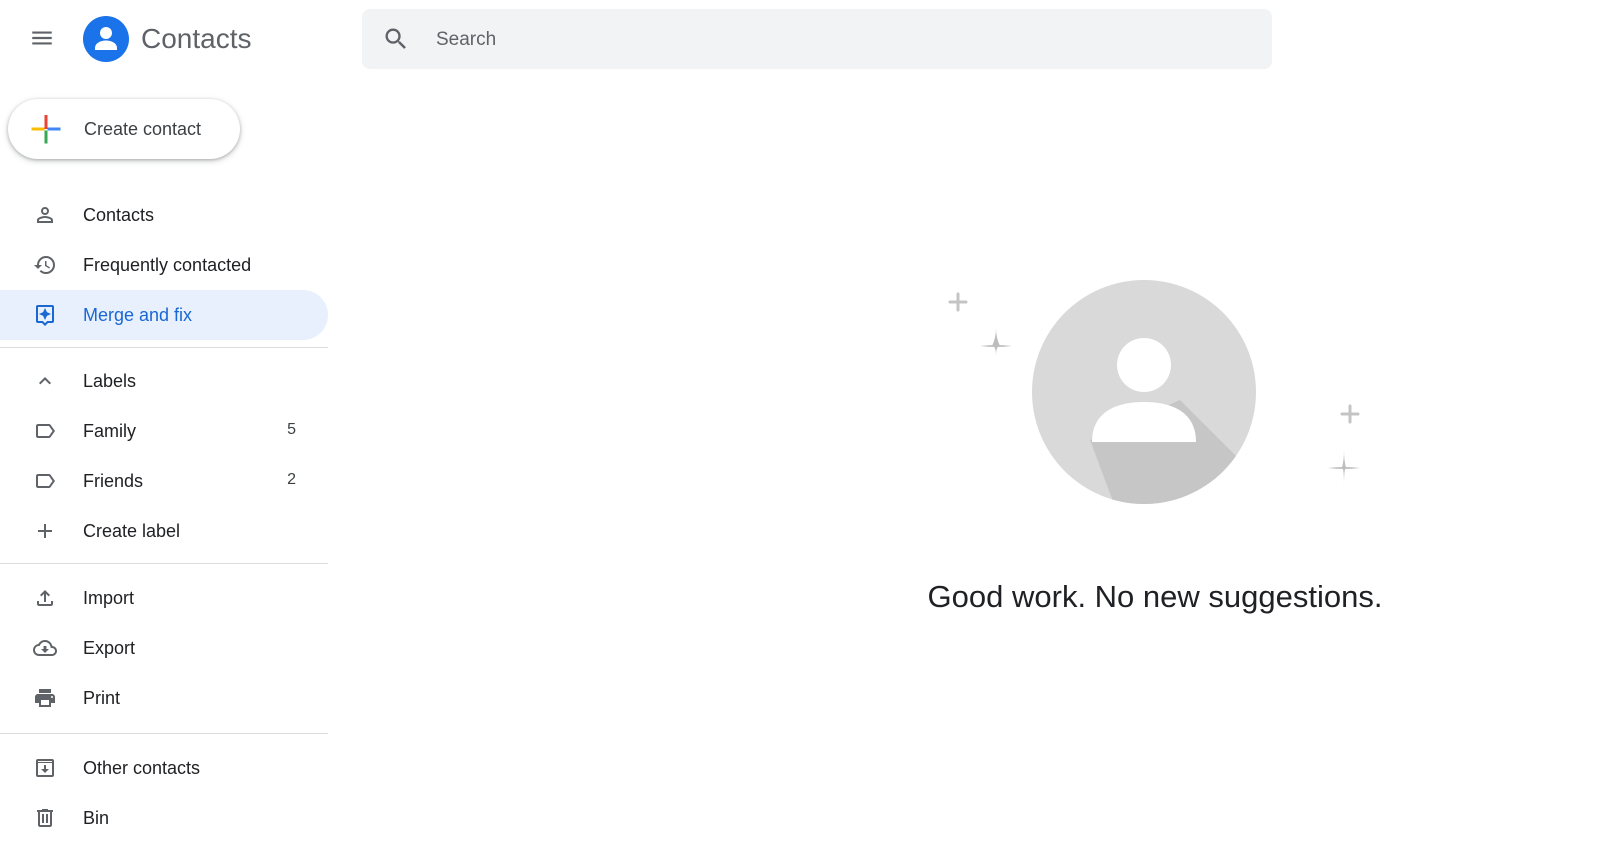 Image resolution: width=1602 pixels, height=851 pixels. Describe the element at coordinates (164, 598) in the screenshot. I see `nav-item-import: Import` at that location.